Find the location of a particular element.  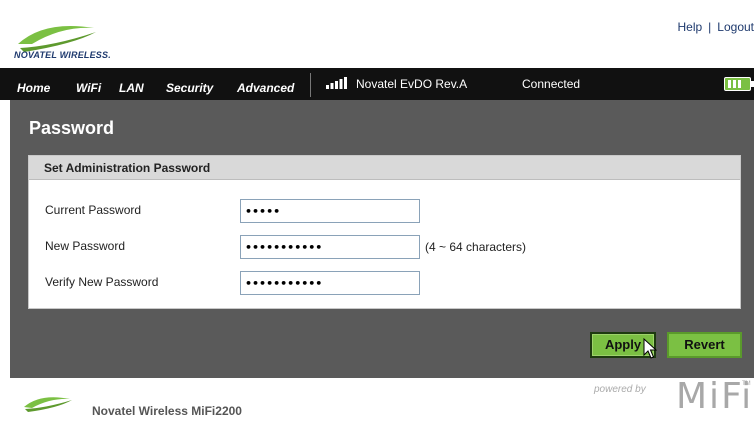

mouse-cursor-icon is located at coordinates (650, 348).